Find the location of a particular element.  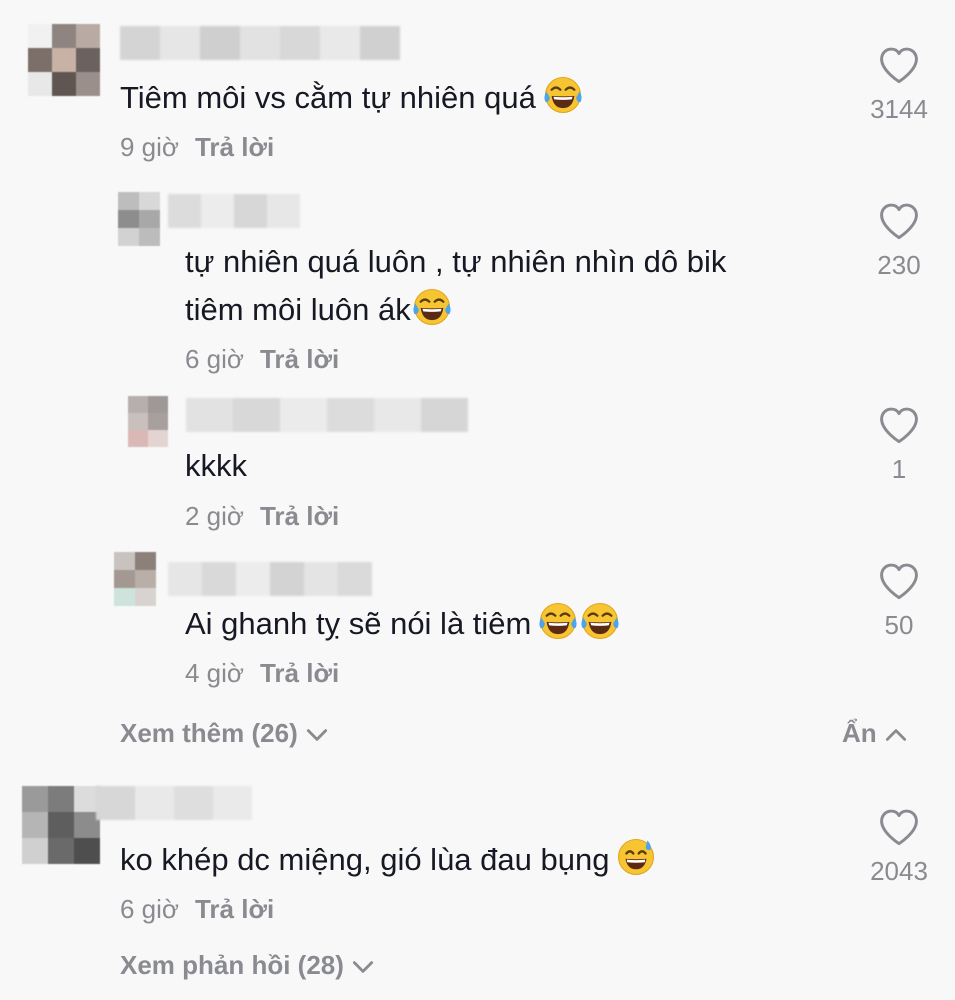

like-button: 230 is located at coordinates (899, 240).